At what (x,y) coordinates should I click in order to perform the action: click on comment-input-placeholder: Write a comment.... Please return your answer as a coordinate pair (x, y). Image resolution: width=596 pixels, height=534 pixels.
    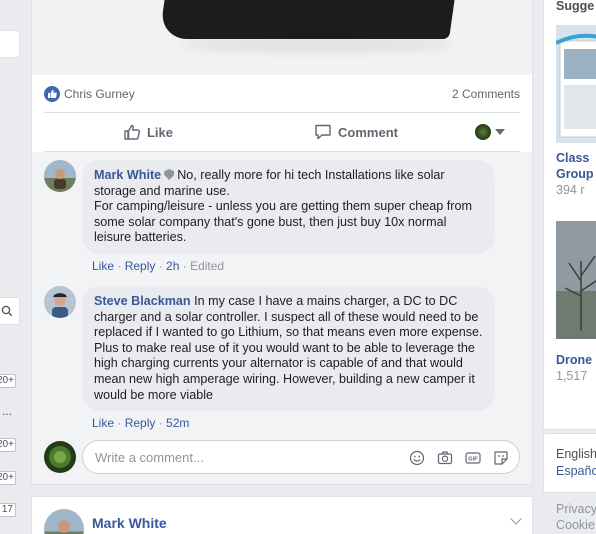
    Looking at the image, I should click on (149, 457).